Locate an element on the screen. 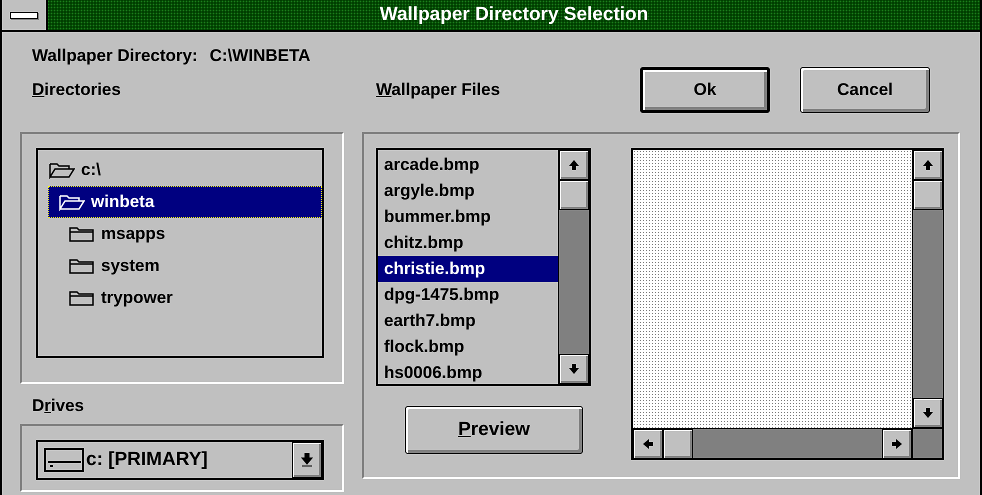 Image resolution: width=982 pixels, height=495 pixels. file-item: christie.bmp is located at coordinates (468, 269).